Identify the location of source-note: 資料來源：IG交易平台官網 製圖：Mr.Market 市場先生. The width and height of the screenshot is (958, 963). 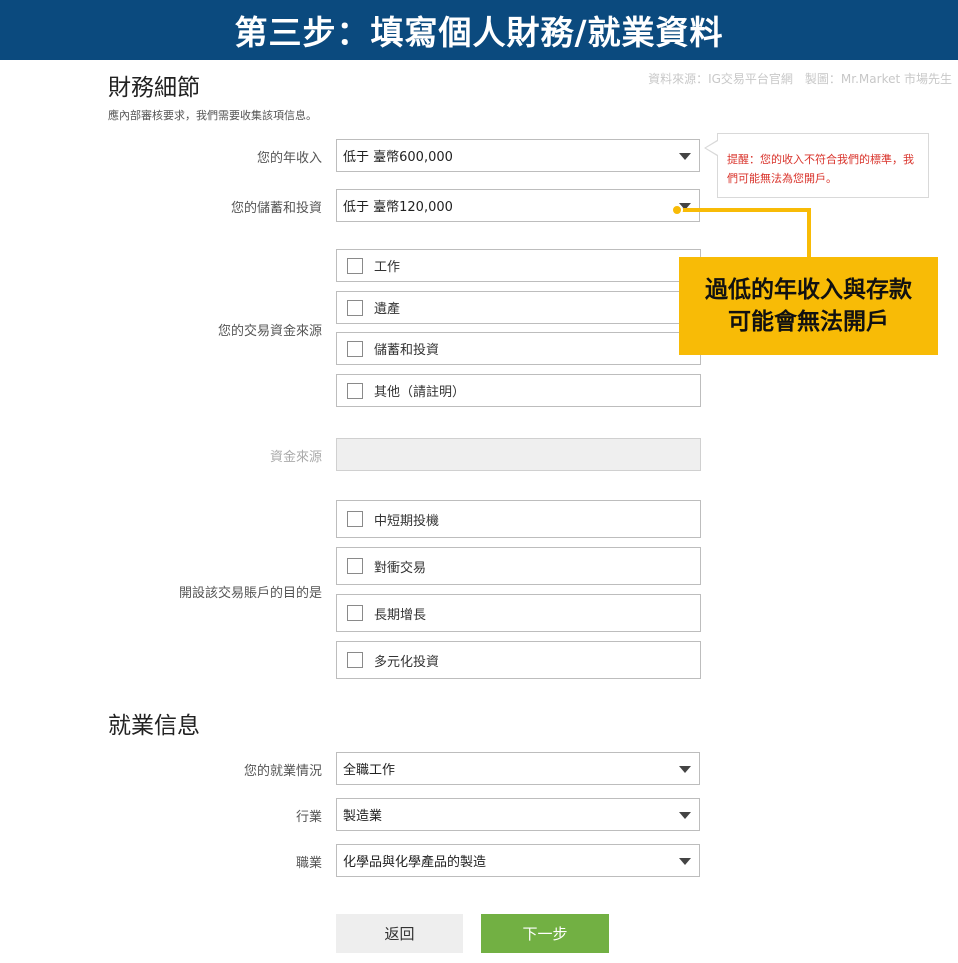
(800, 79).